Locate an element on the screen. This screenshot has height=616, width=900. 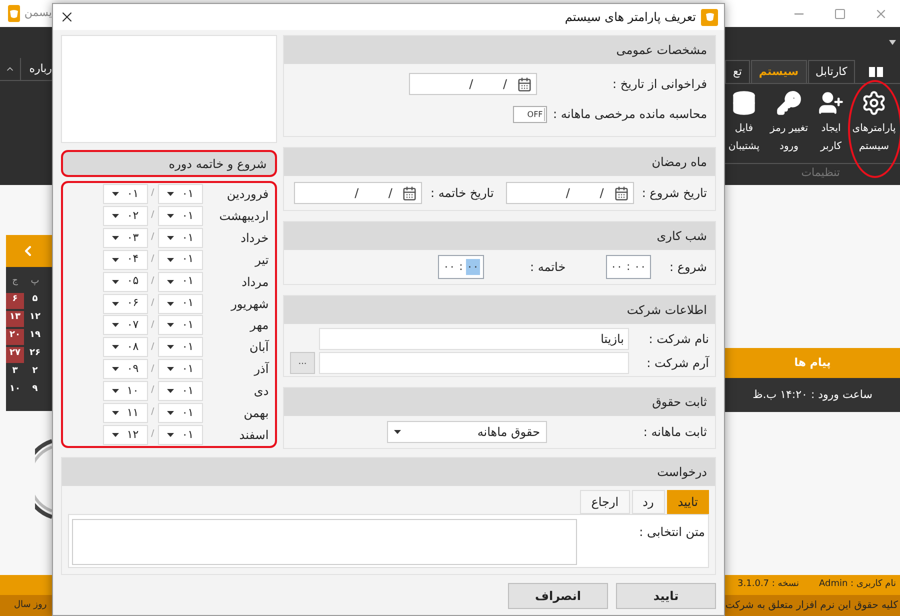
section-header: درخواست is located at coordinates (388, 472).